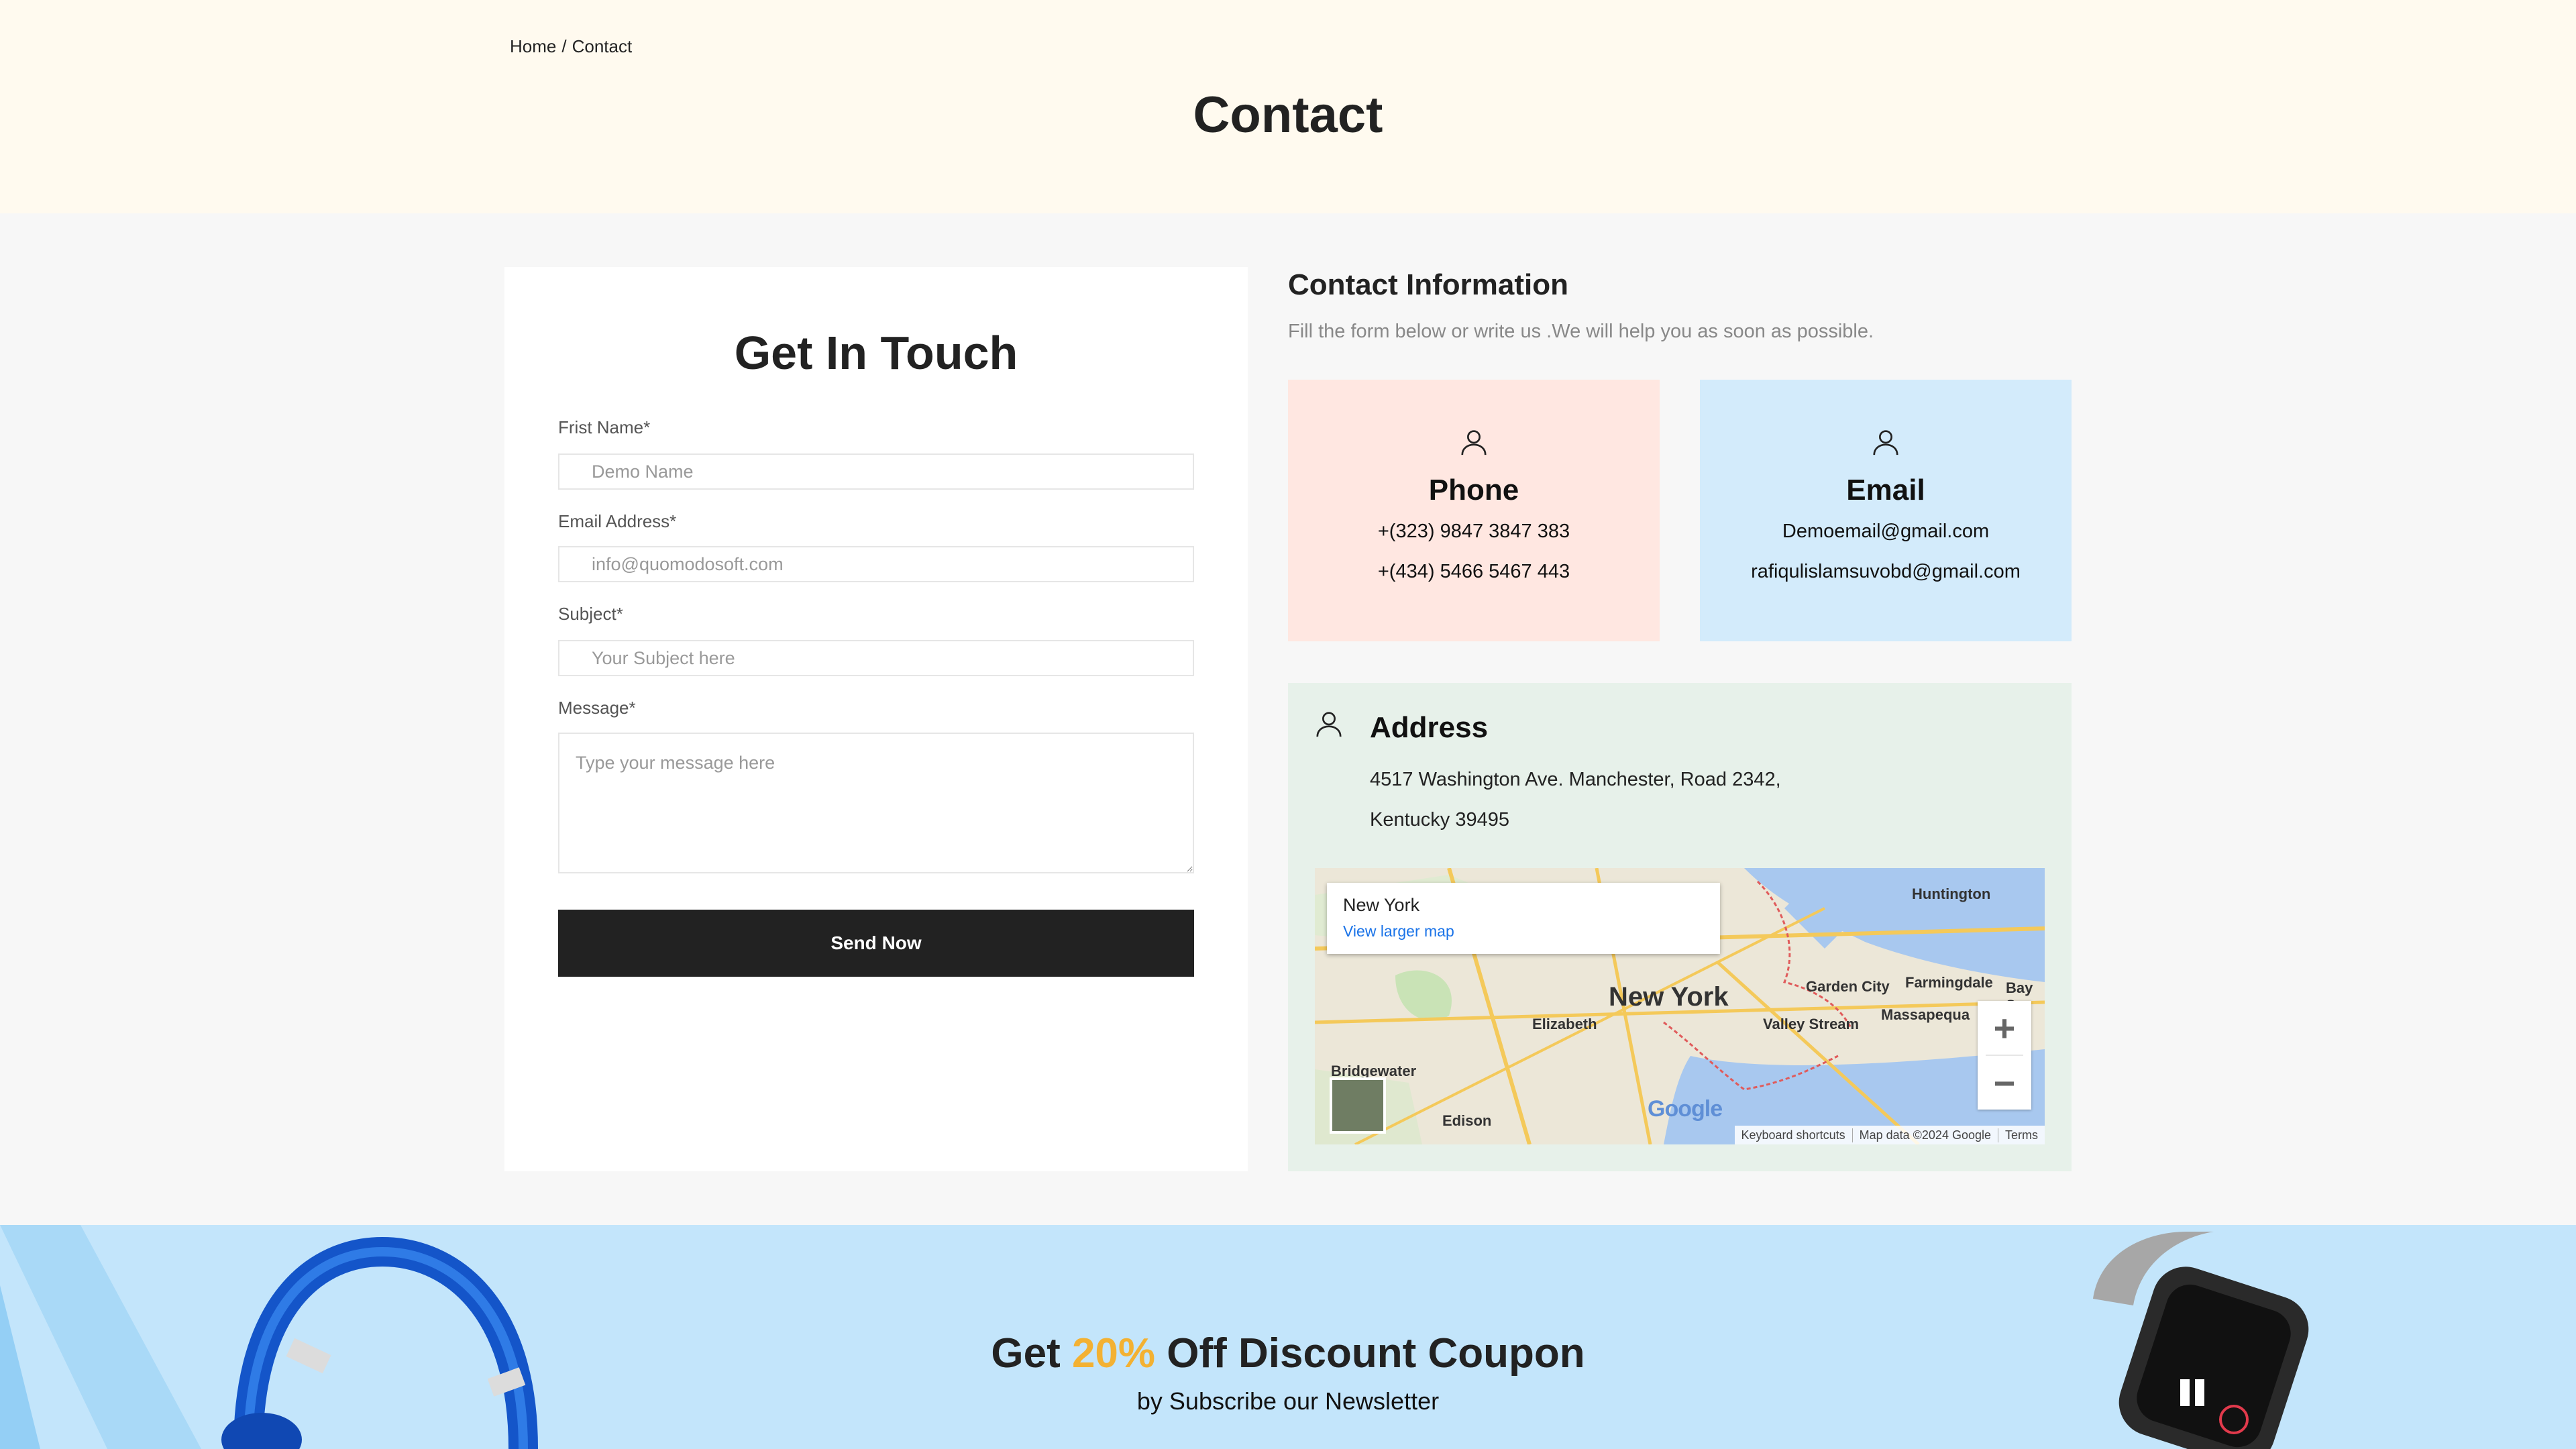  What do you see at coordinates (1669, 997) in the screenshot?
I see `map-label-new-york: New York` at bounding box center [1669, 997].